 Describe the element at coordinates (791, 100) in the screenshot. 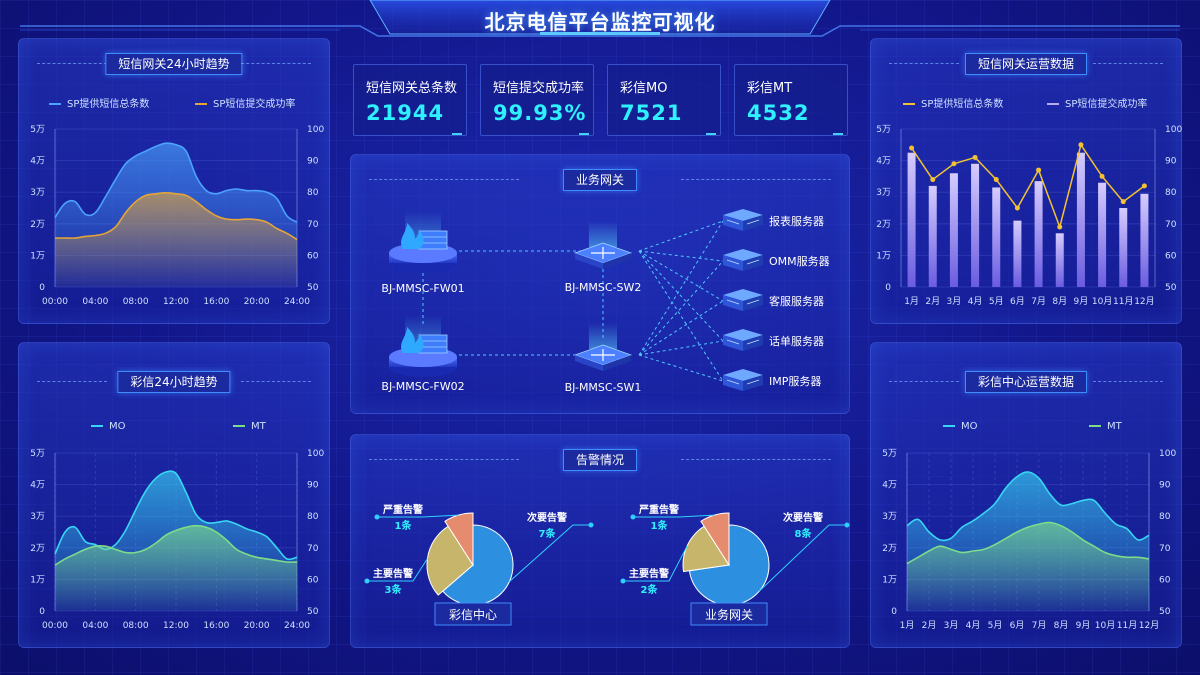

I see `kpi-mms-mt: 彩信MT 4532` at that location.